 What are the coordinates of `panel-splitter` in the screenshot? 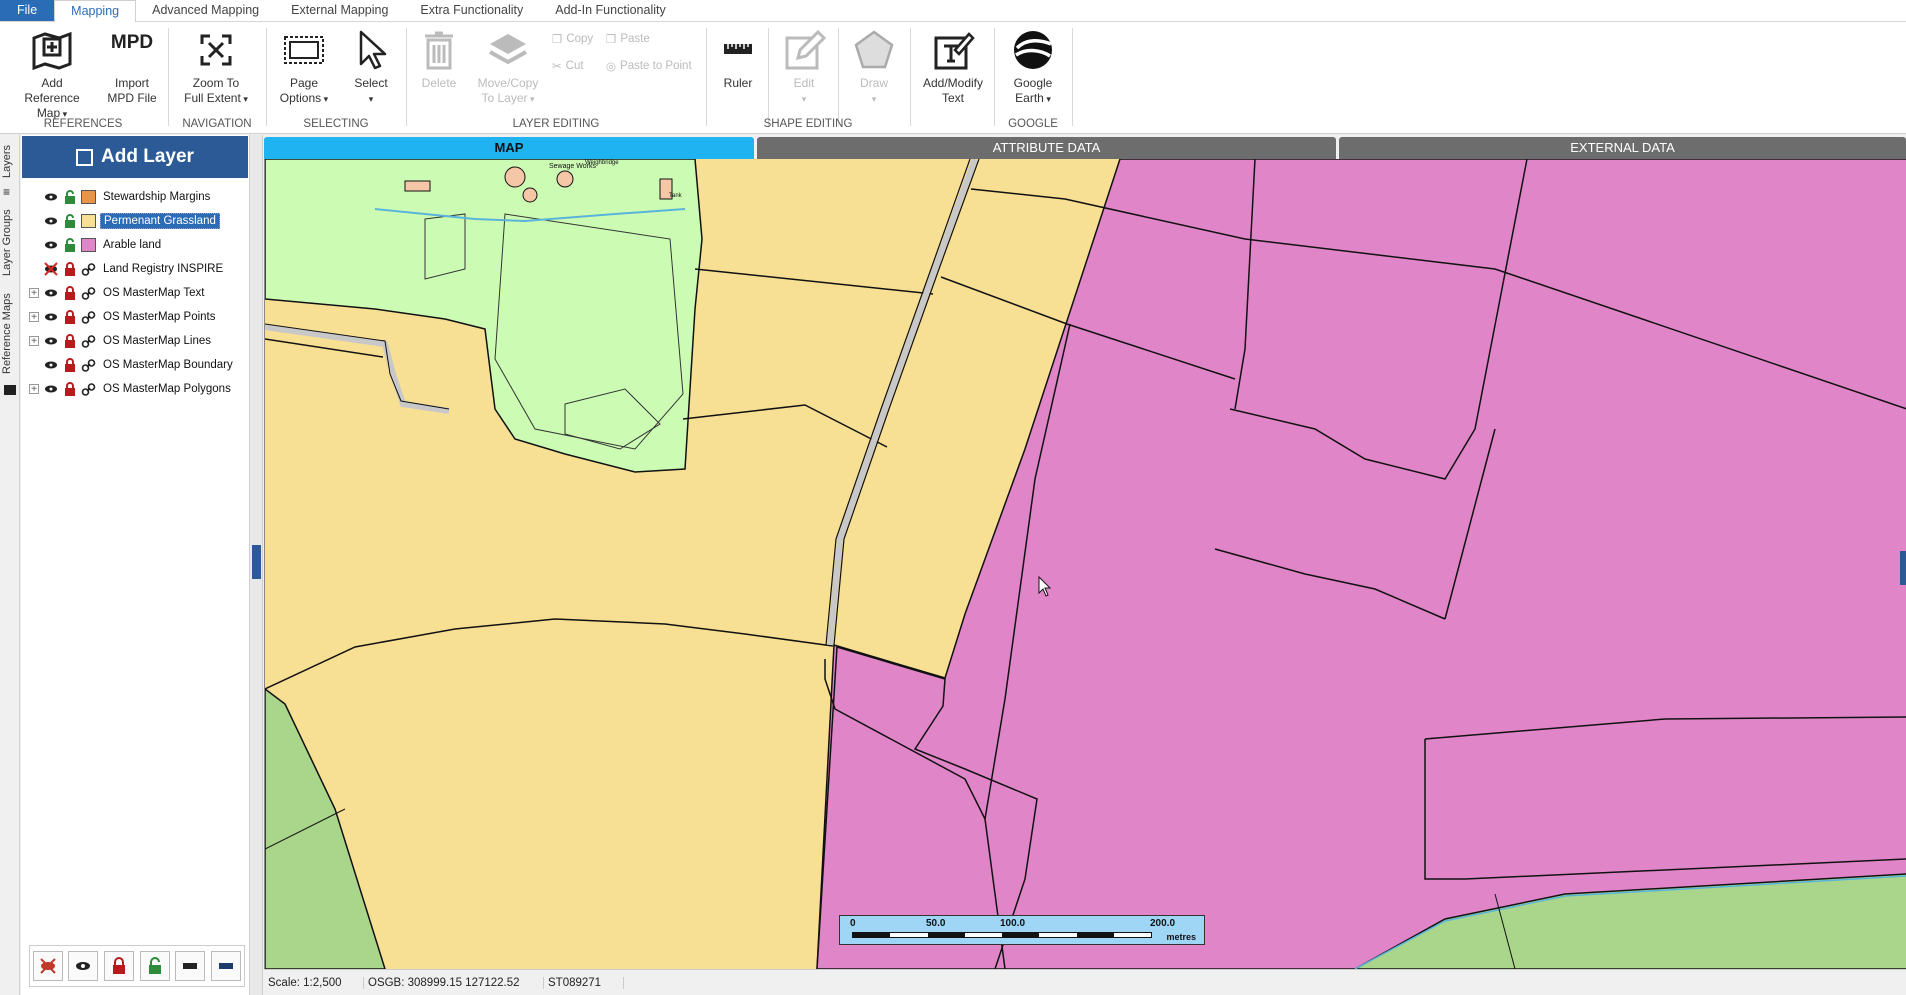 It's located at (256, 565).